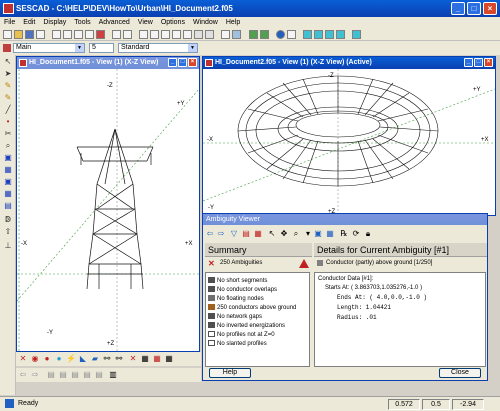 The image size is (500, 411). What do you see at coordinates (187, 34) in the screenshot?
I see `scale-icon` at bounding box center [187, 34].